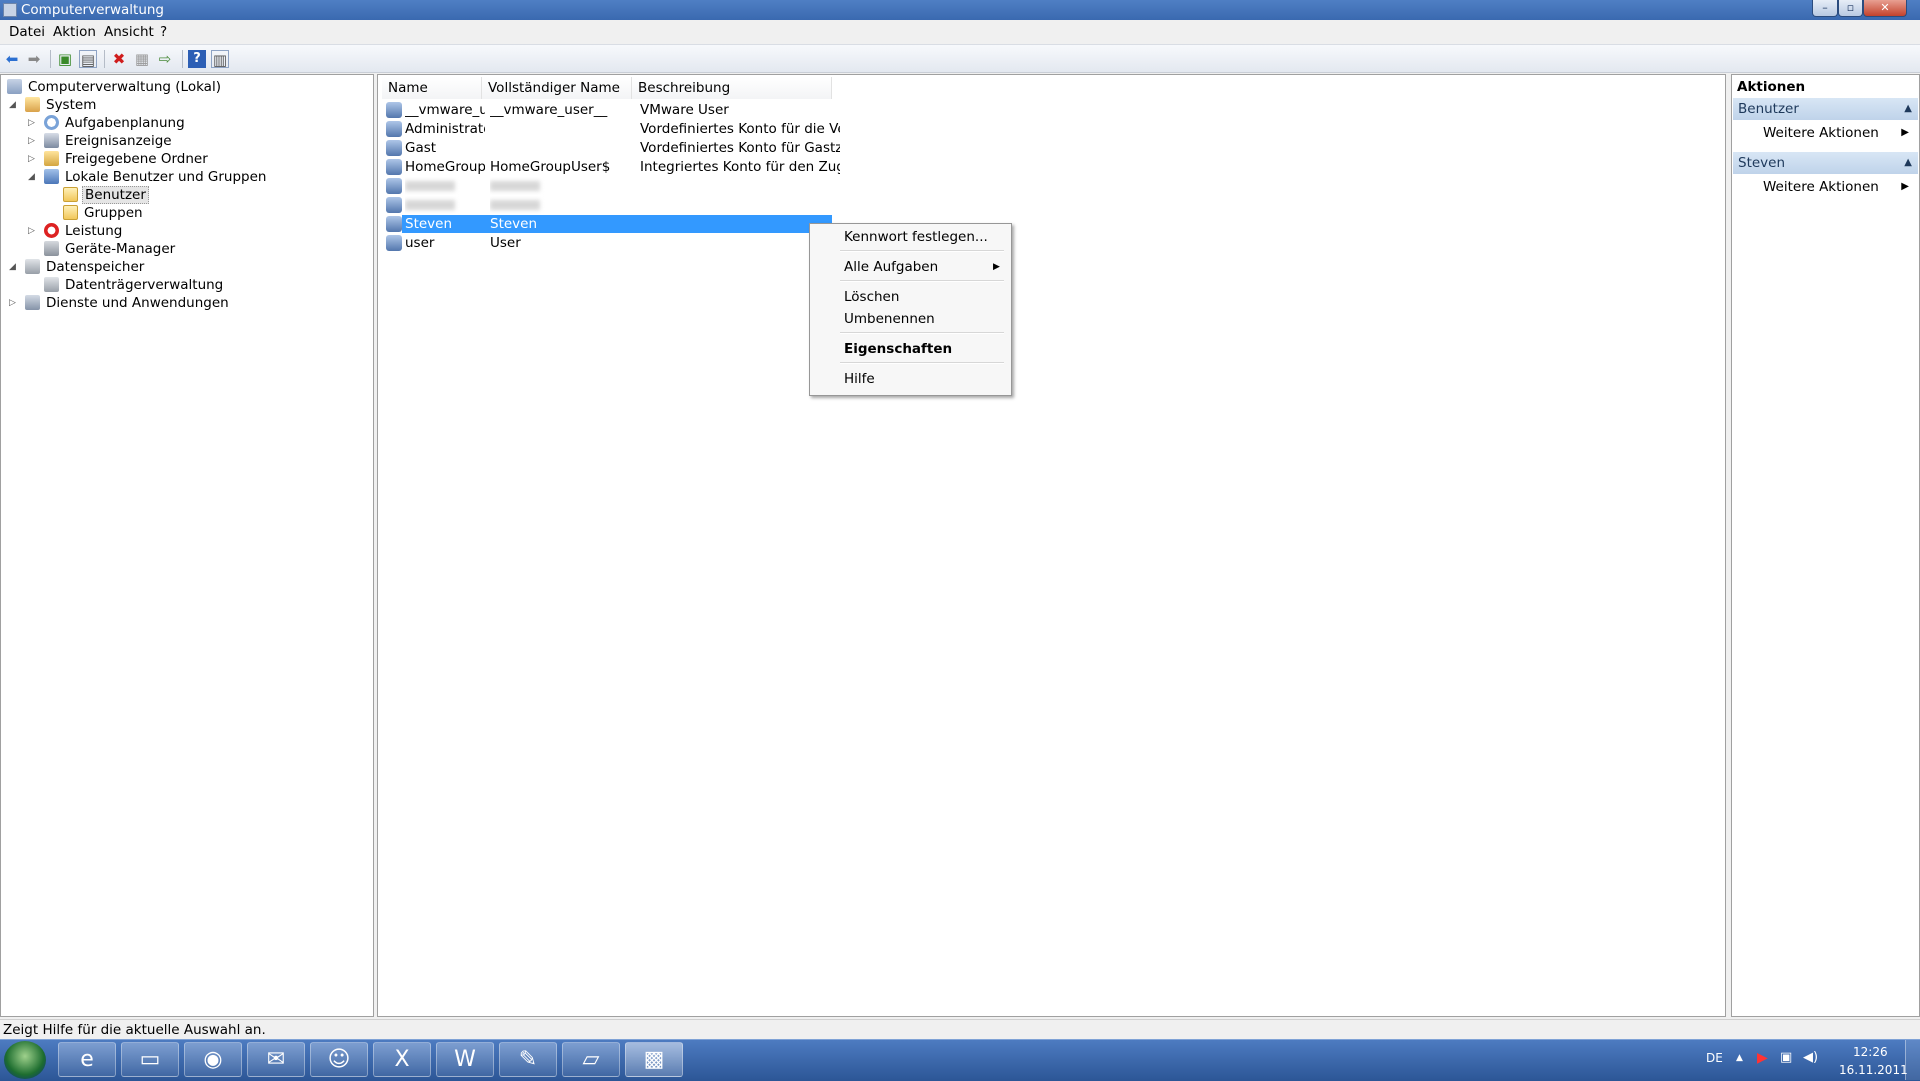  What do you see at coordinates (654, 1059) in the screenshot?
I see `computer-management-toolbox-icon: ▩` at bounding box center [654, 1059].